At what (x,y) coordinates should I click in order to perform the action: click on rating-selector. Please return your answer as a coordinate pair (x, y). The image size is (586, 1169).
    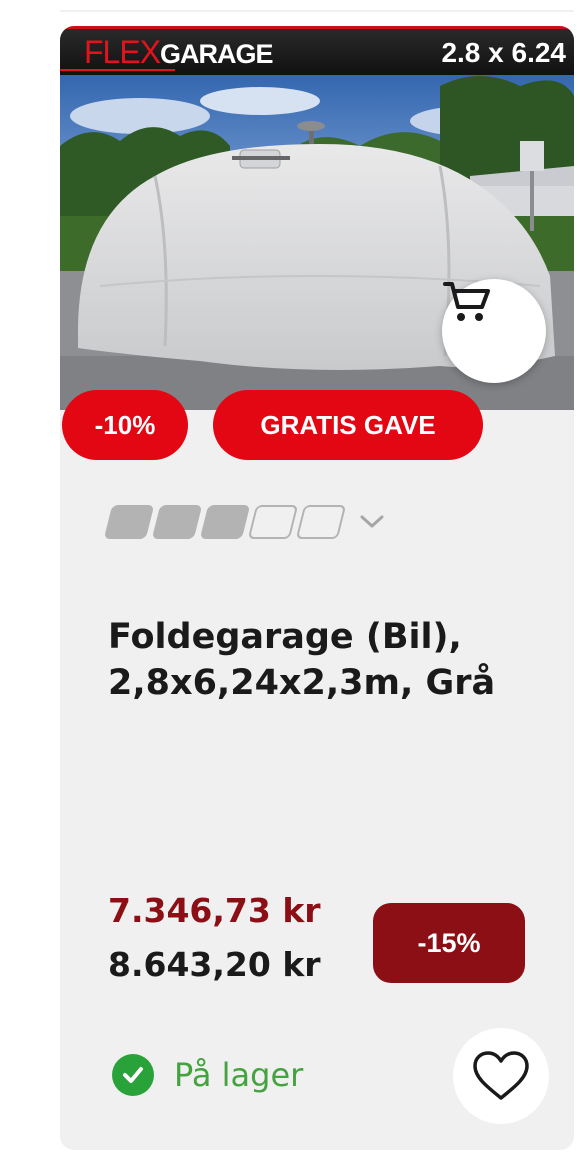
    Looking at the image, I should click on (244, 522).